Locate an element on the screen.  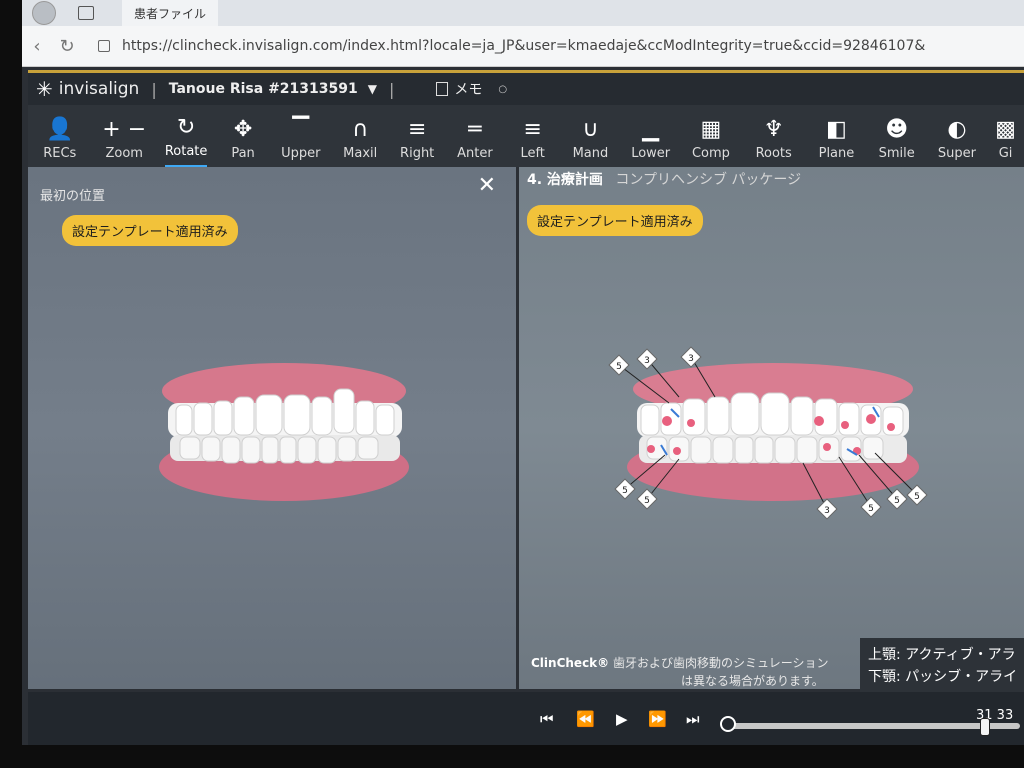
disclaimer-brand: ClinCheck® is located at coordinates (570, 663).